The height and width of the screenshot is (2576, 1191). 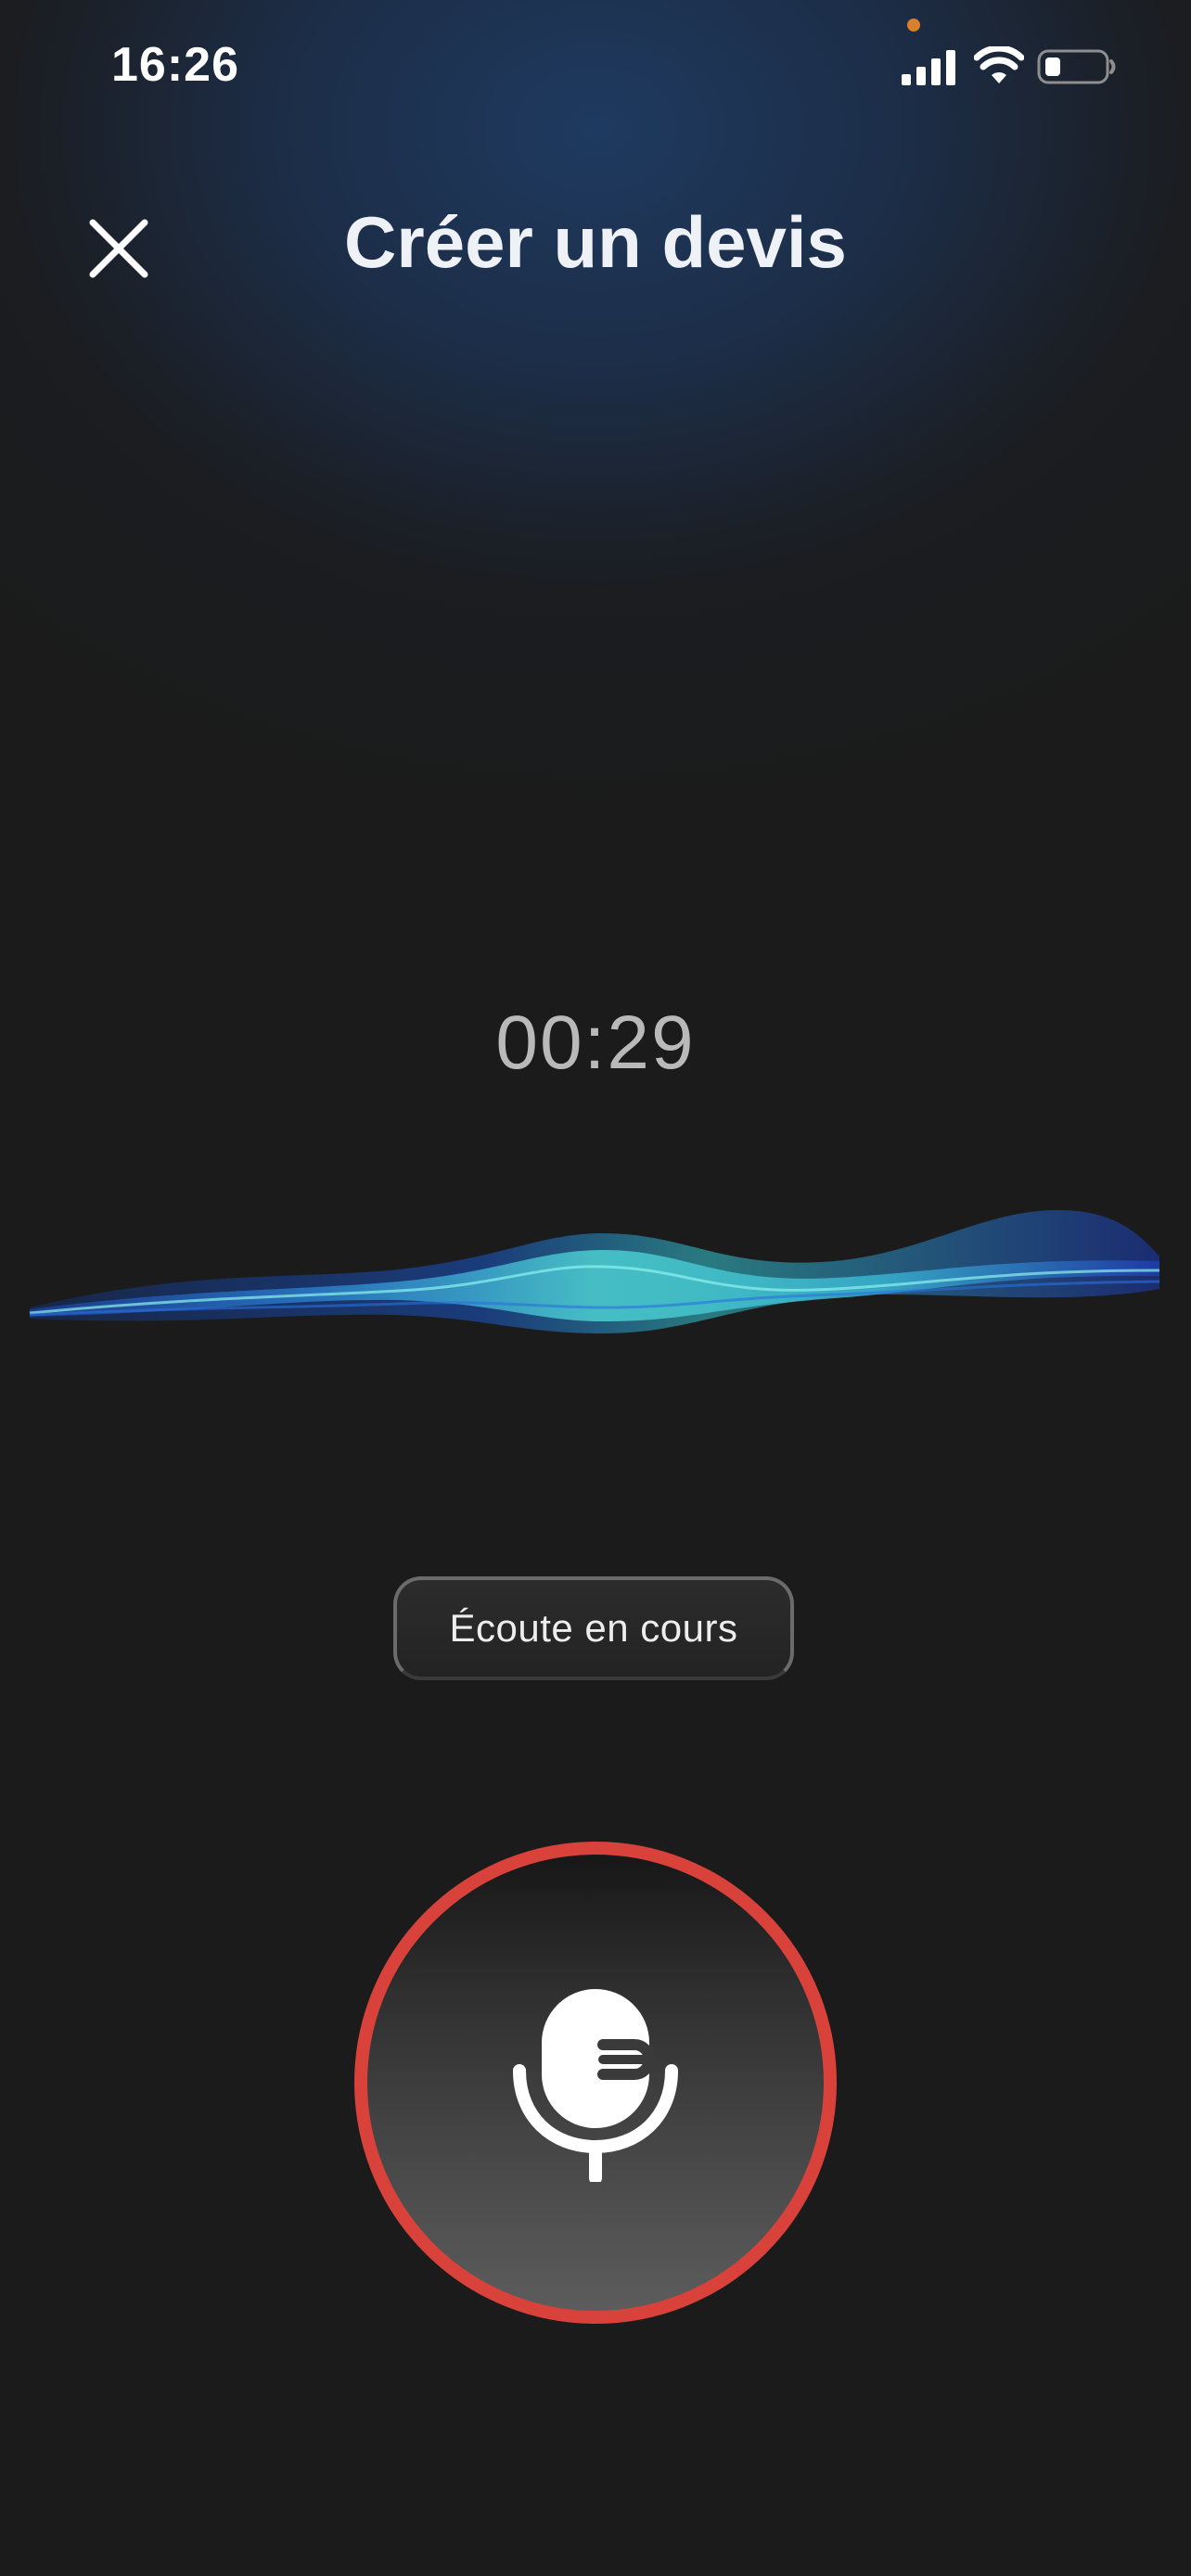 What do you see at coordinates (595, 65) in the screenshot?
I see `status-bar: 16:26` at bounding box center [595, 65].